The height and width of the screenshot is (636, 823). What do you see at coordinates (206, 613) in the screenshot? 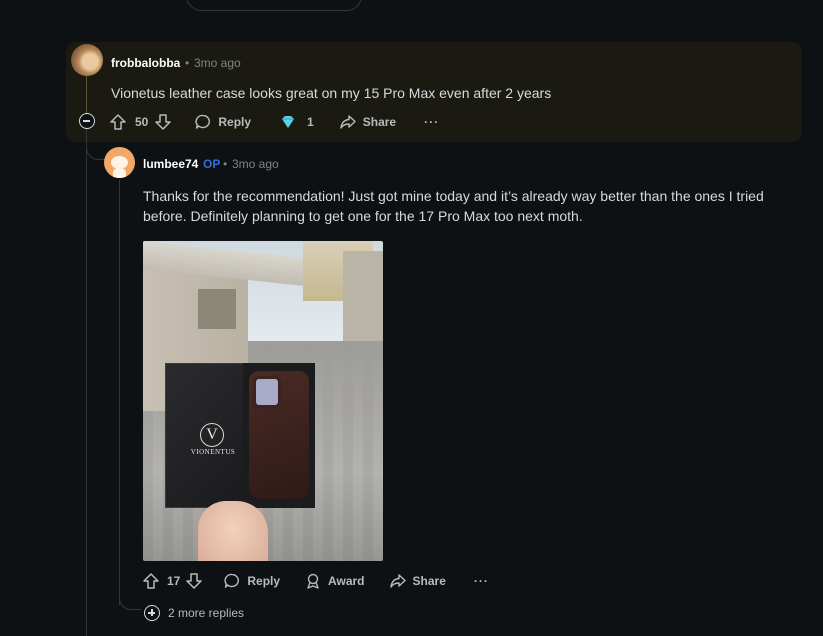
I see `more-replies-link: 2 more replies` at bounding box center [206, 613].